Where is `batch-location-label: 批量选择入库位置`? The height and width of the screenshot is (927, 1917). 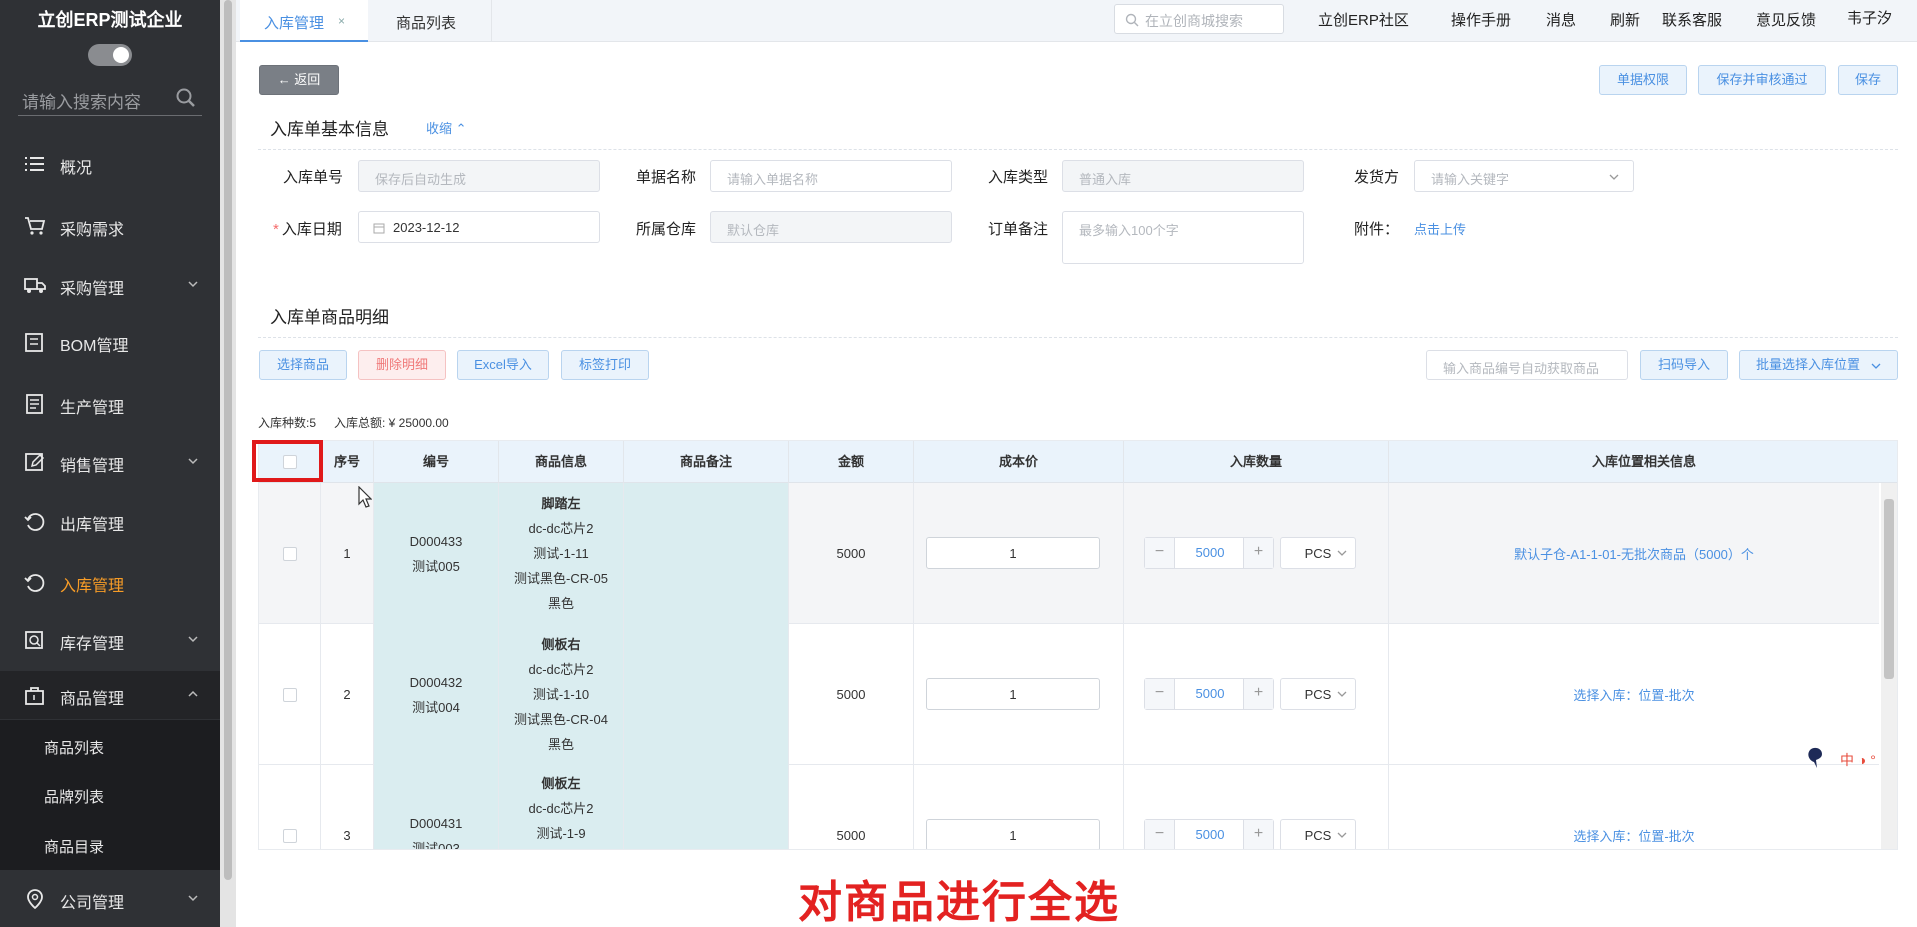
batch-location-label: 批量选择入库位置 is located at coordinates (1808, 364).